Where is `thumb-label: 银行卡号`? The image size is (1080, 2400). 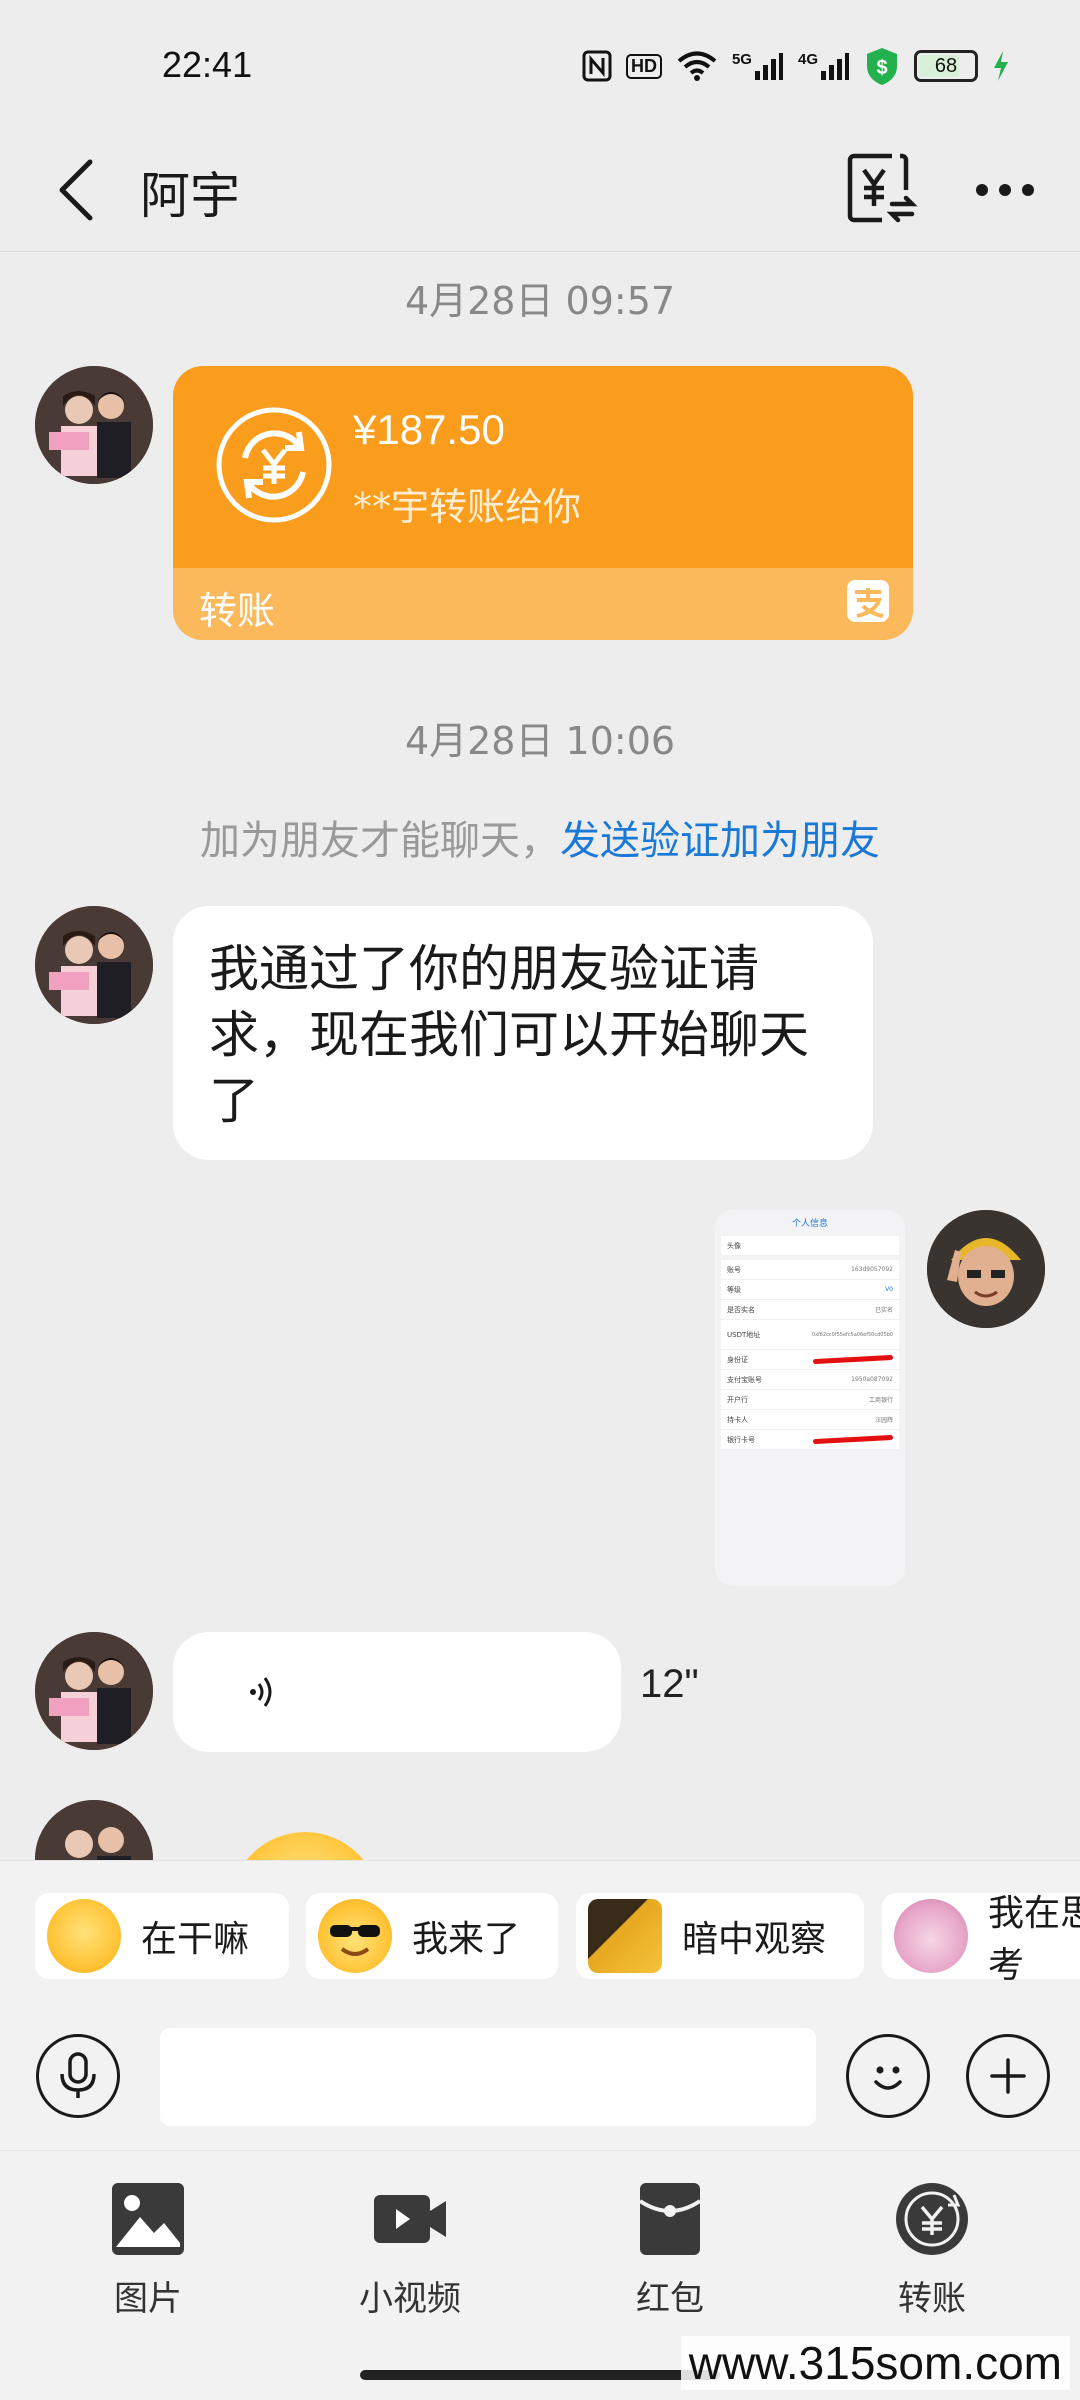 thumb-label: 银行卡号 is located at coordinates (741, 1439).